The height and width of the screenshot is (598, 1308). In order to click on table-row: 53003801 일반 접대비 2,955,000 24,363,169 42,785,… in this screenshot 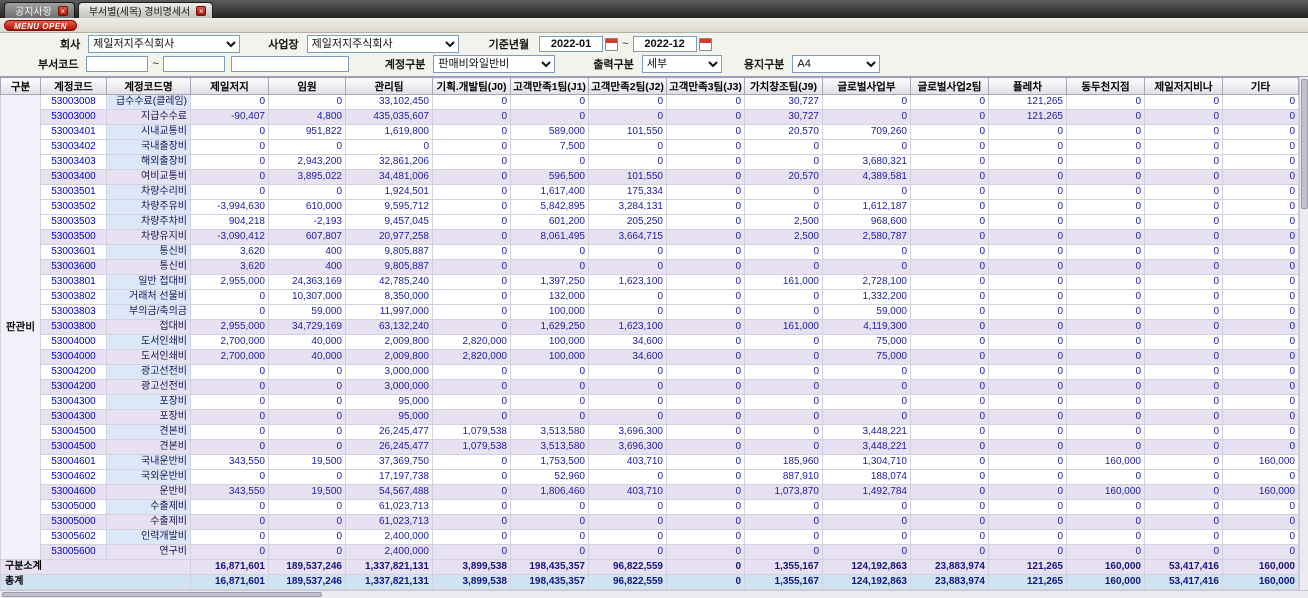, I will do `click(649, 282)`.